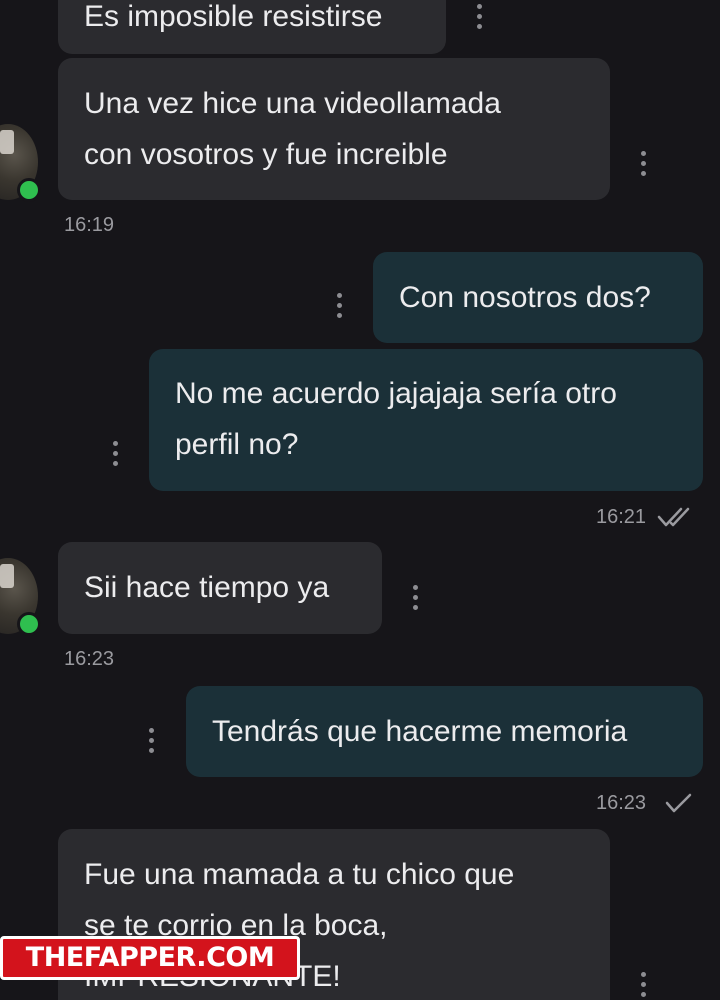 The height and width of the screenshot is (1000, 720). I want to click on site-watermark: THEFAPPER.COM, so click(150, 958).